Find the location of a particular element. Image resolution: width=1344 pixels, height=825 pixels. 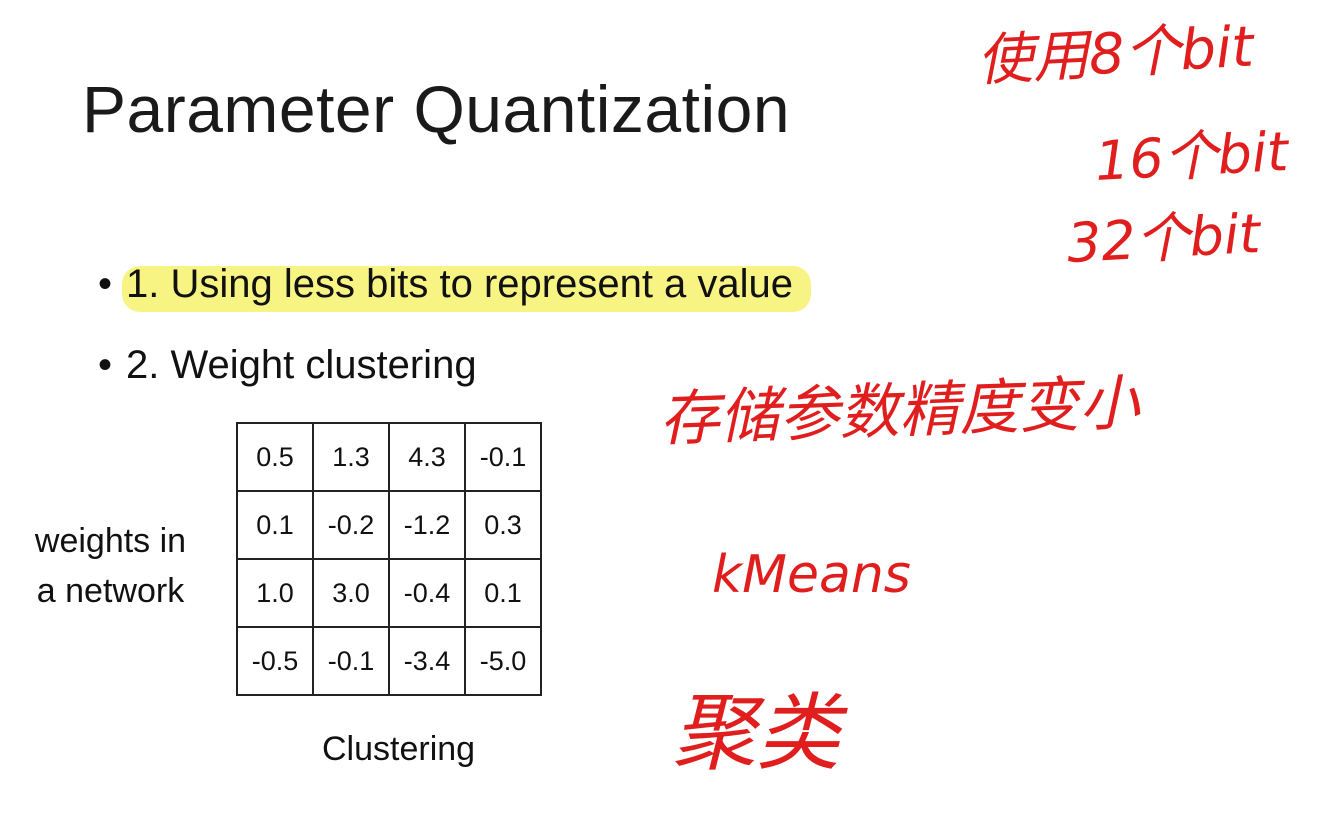

handwritten-kmeans: kMeans is located at coordinates (811, 575).